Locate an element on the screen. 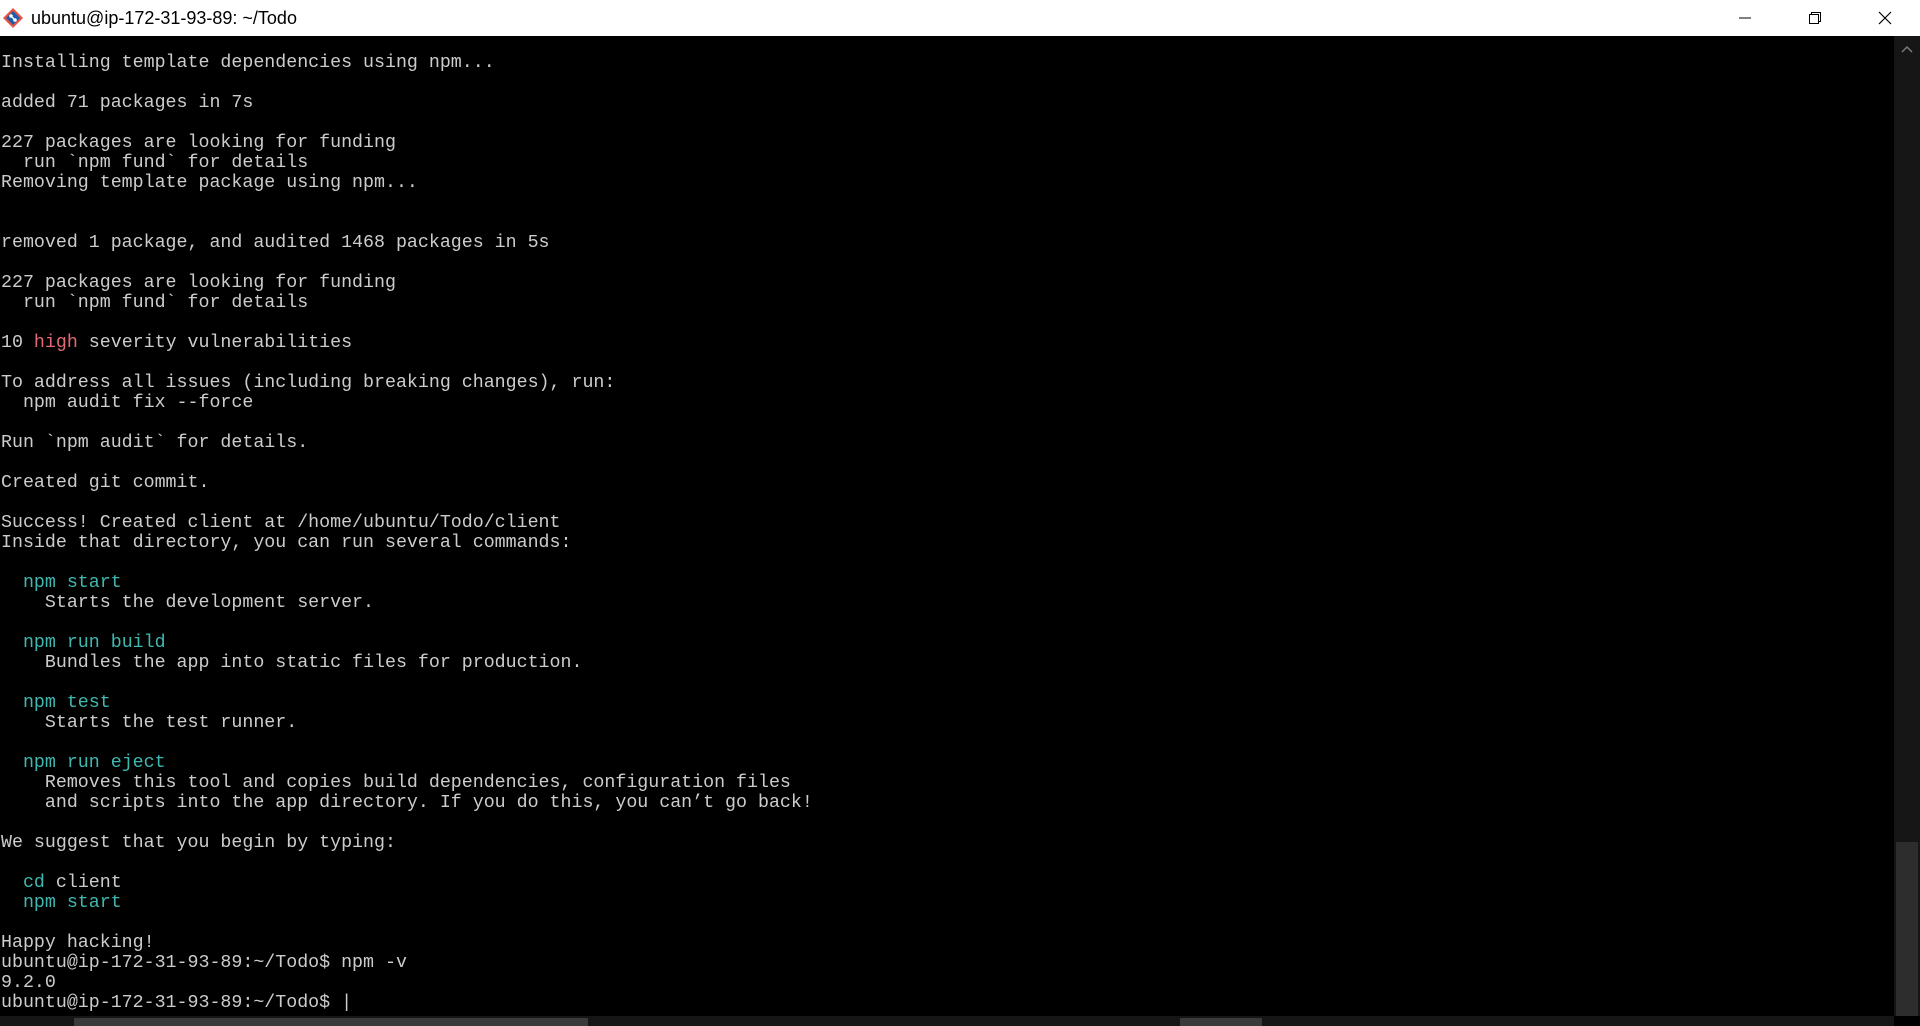 The image size is (1920, 1026). terminal-line: Starts the development server. is located at coordinates (407, 603).